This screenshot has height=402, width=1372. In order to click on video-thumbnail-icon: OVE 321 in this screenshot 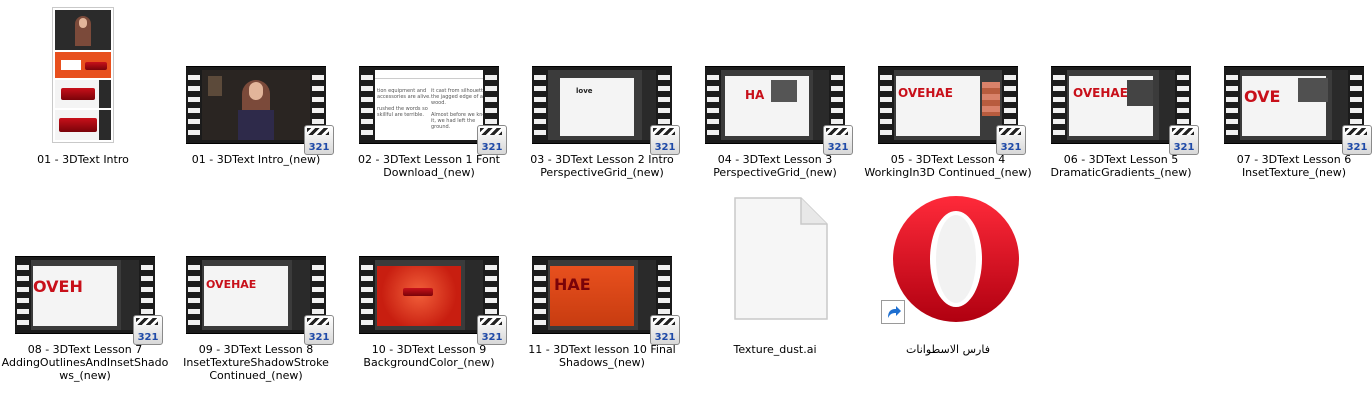, I will do `click(1290, 79)`.